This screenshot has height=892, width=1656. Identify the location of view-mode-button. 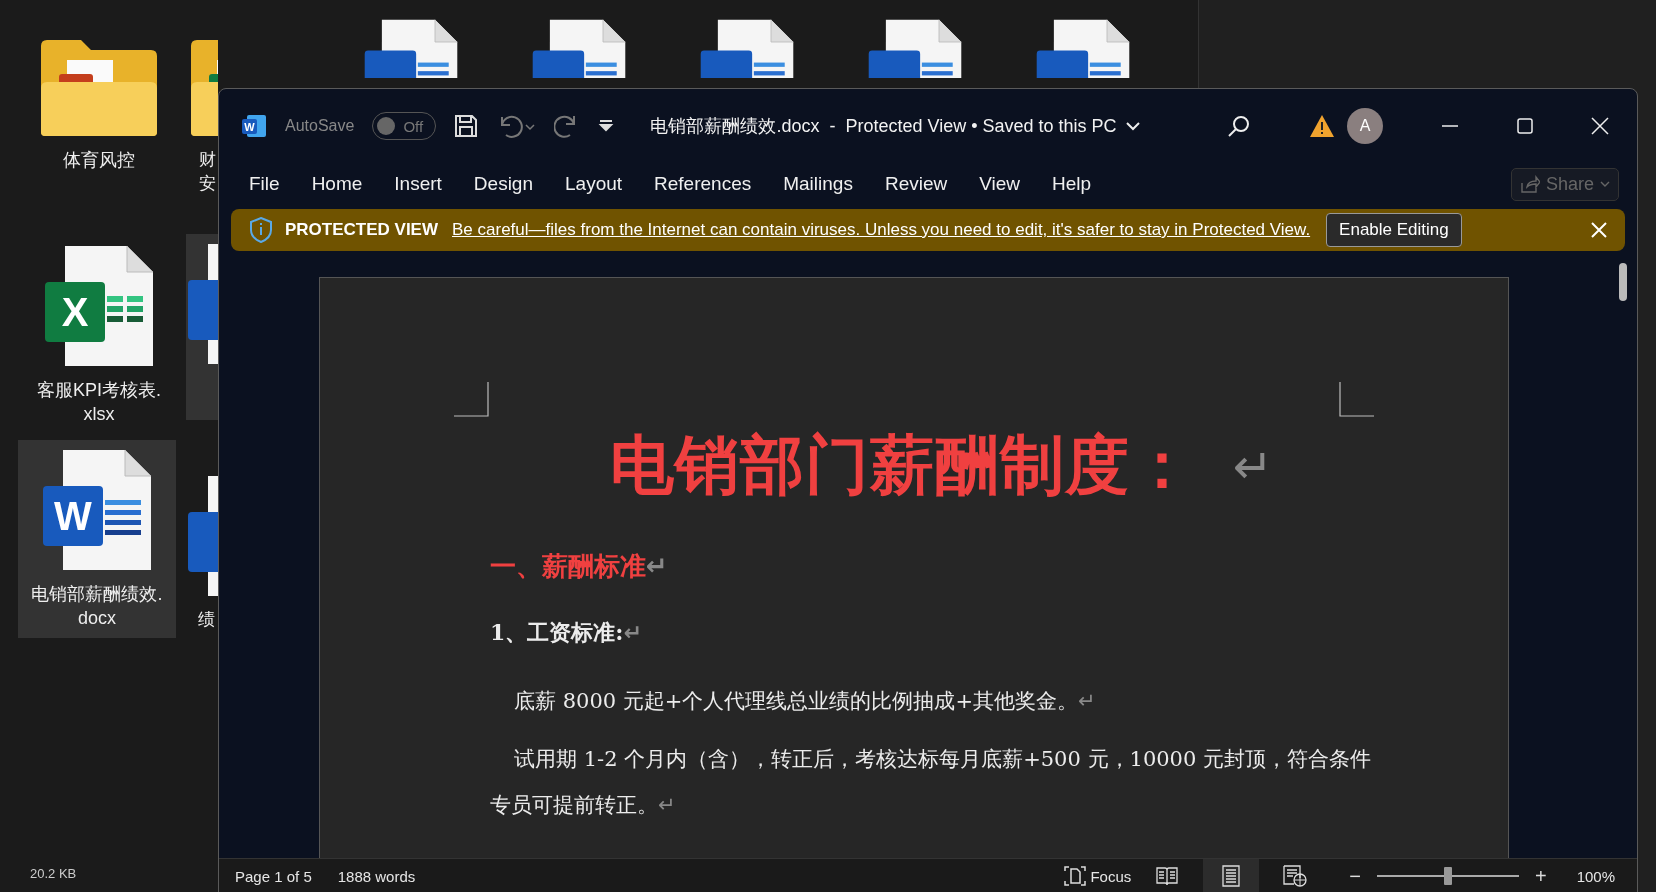
(1231, 875).